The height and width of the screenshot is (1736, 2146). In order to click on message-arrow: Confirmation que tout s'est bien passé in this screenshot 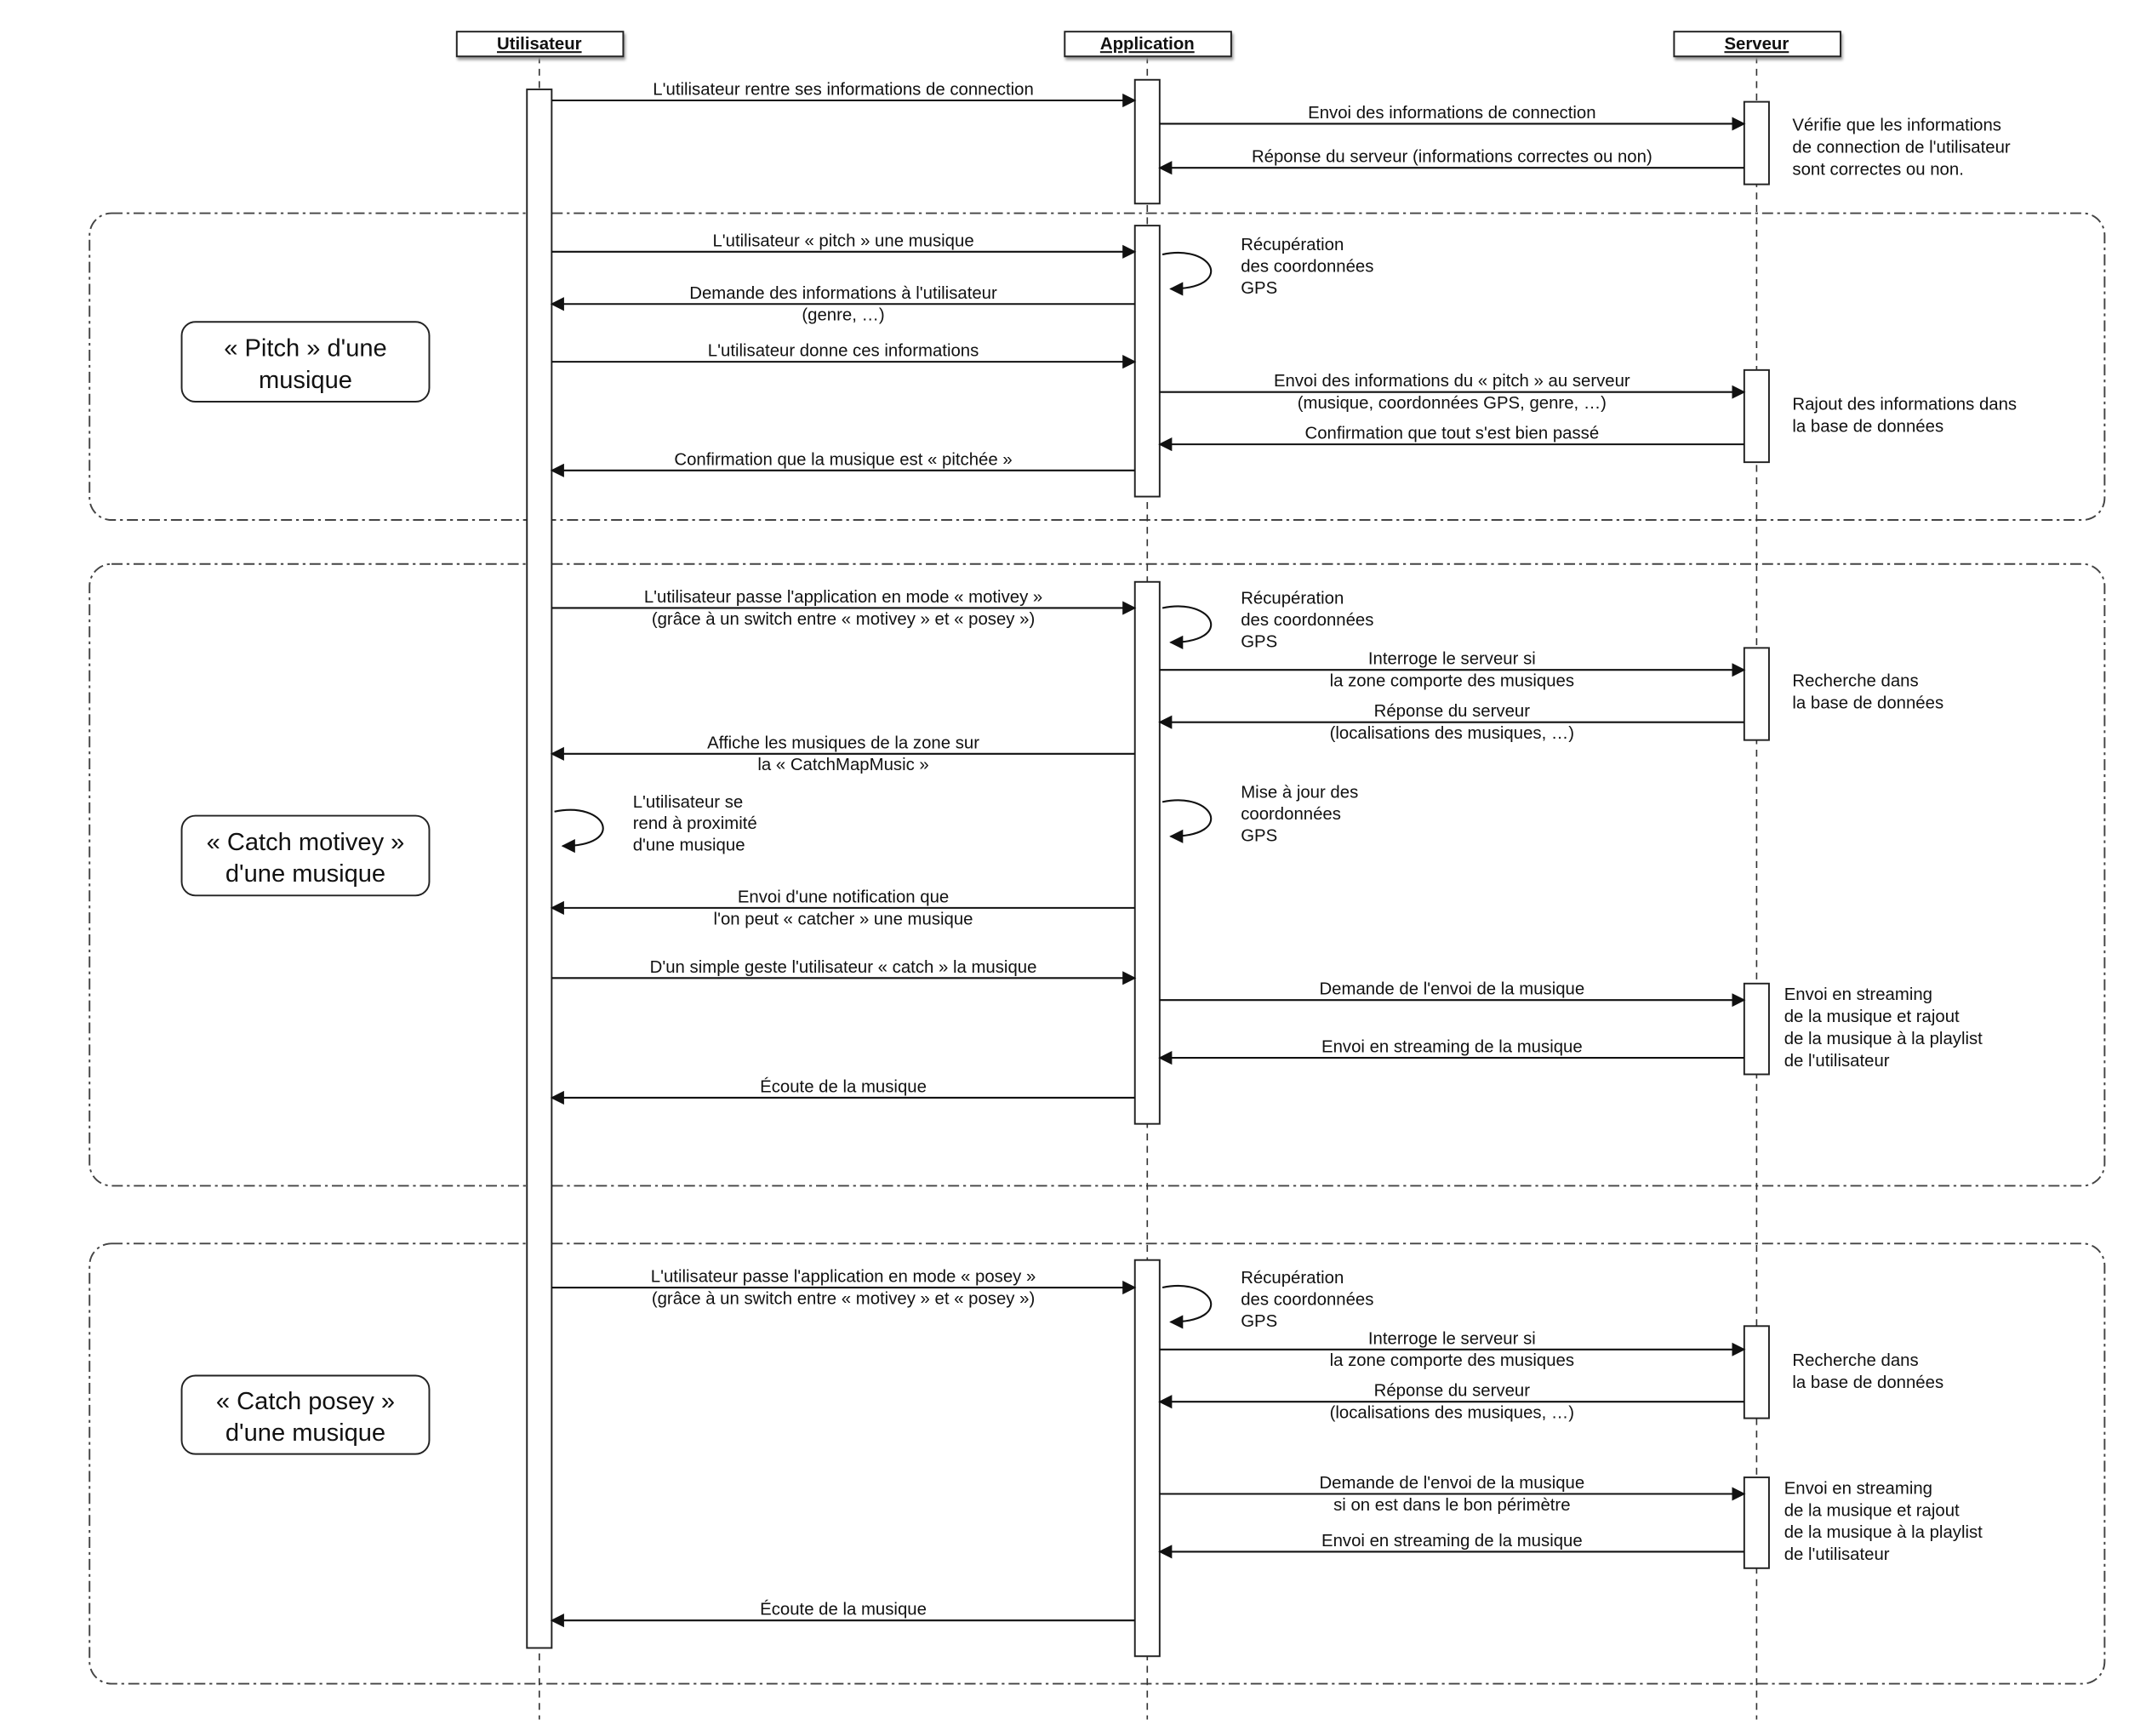, I will do `click(1451, 438)`.